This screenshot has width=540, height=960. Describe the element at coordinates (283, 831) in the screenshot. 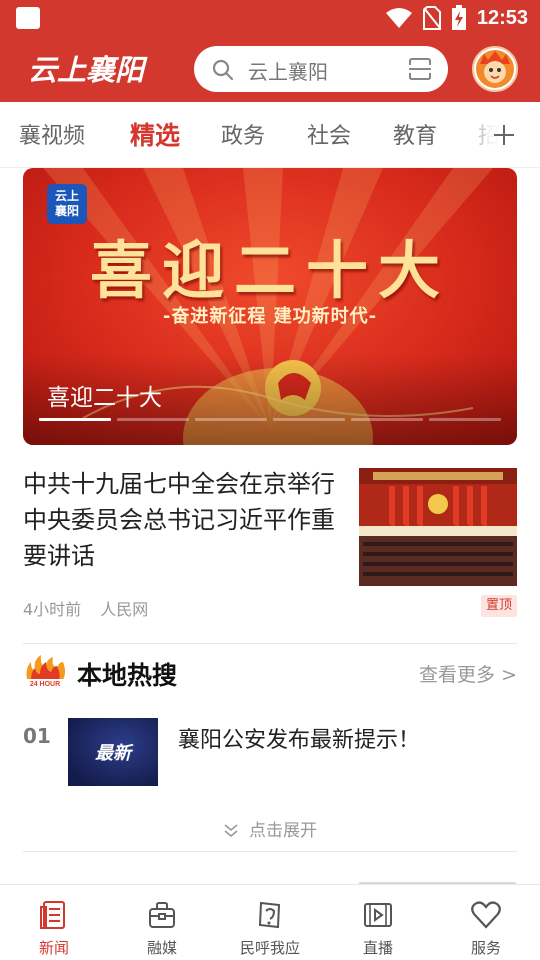

I see `expand-label: 点击展开` at that location.